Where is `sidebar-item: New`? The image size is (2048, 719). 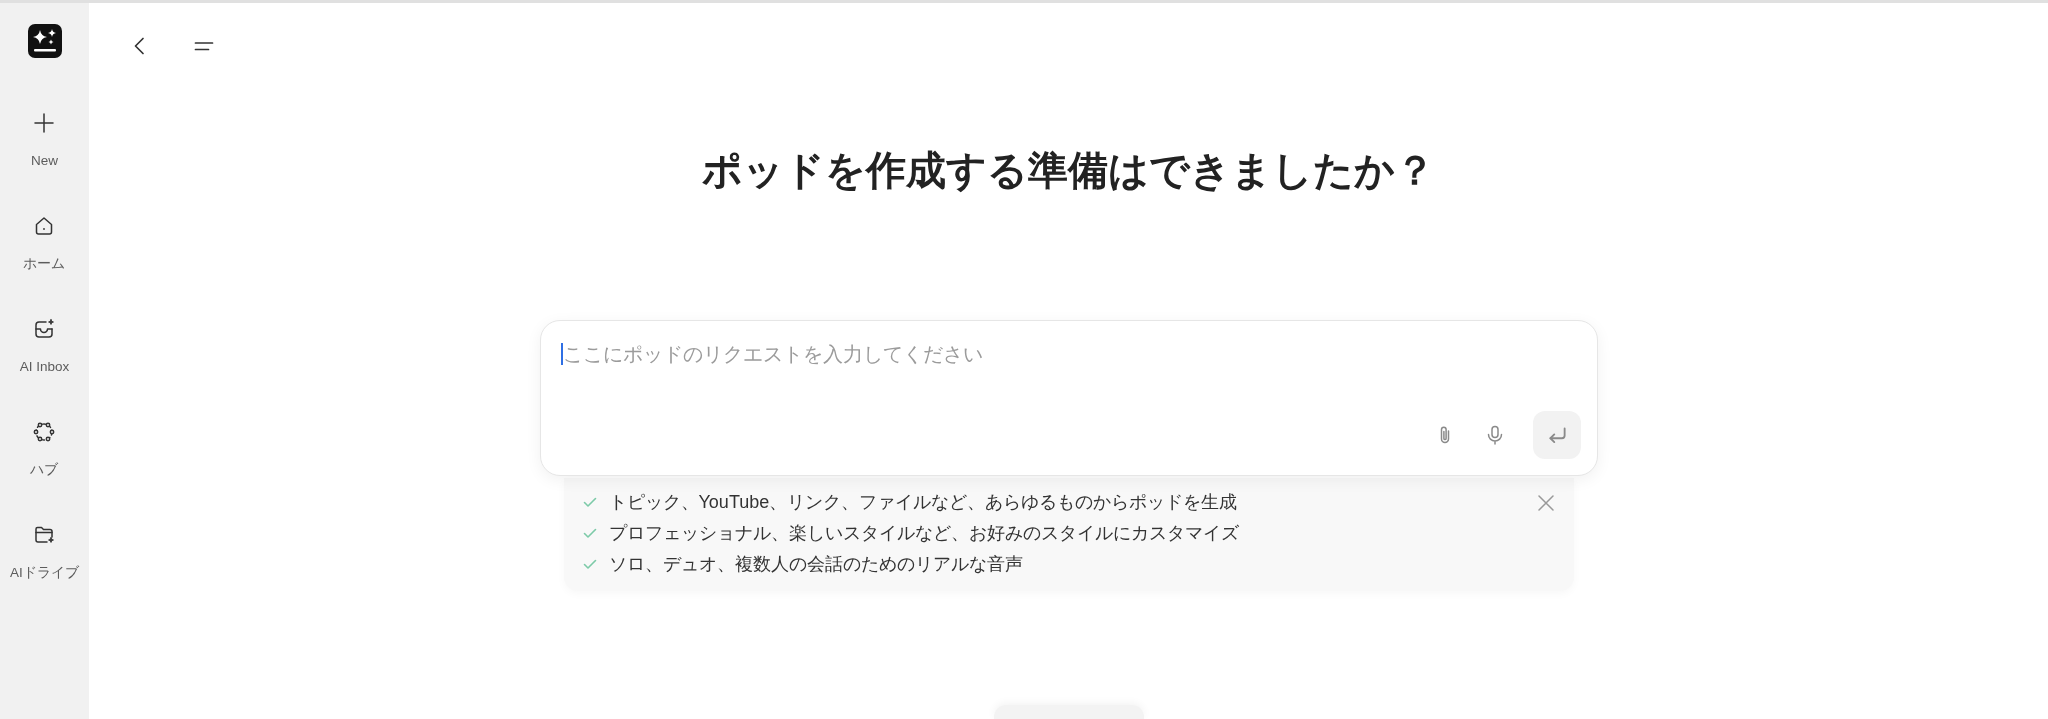 sidebar-item: New is located at coordinates (44, 140).